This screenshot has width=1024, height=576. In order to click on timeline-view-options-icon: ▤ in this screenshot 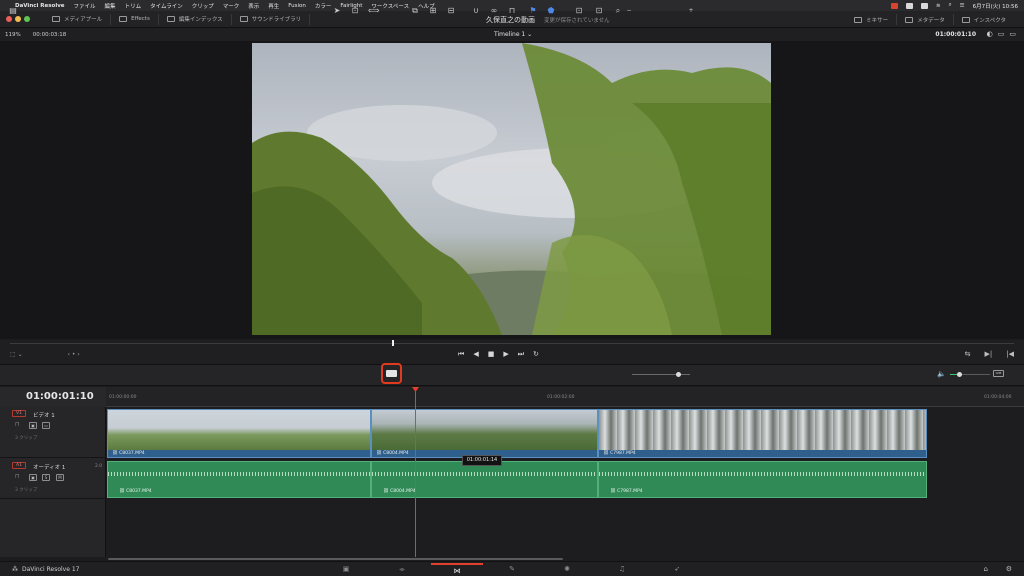, I will do `click(13, 11)`.